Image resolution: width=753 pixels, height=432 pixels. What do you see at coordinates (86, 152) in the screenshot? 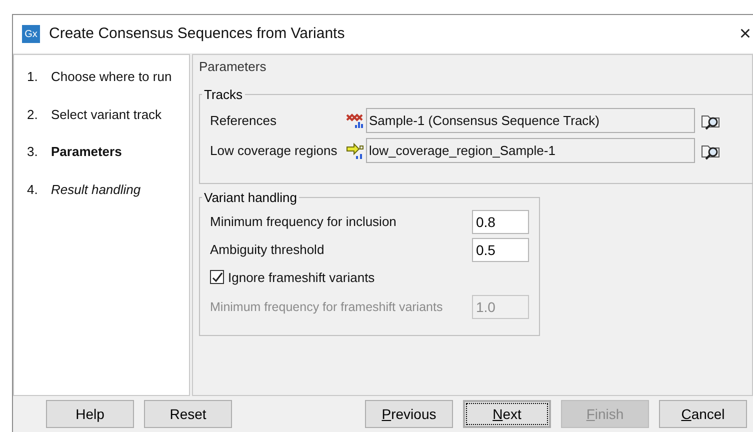
I see `step-label: Parameters` at bounding box center [86, 152].